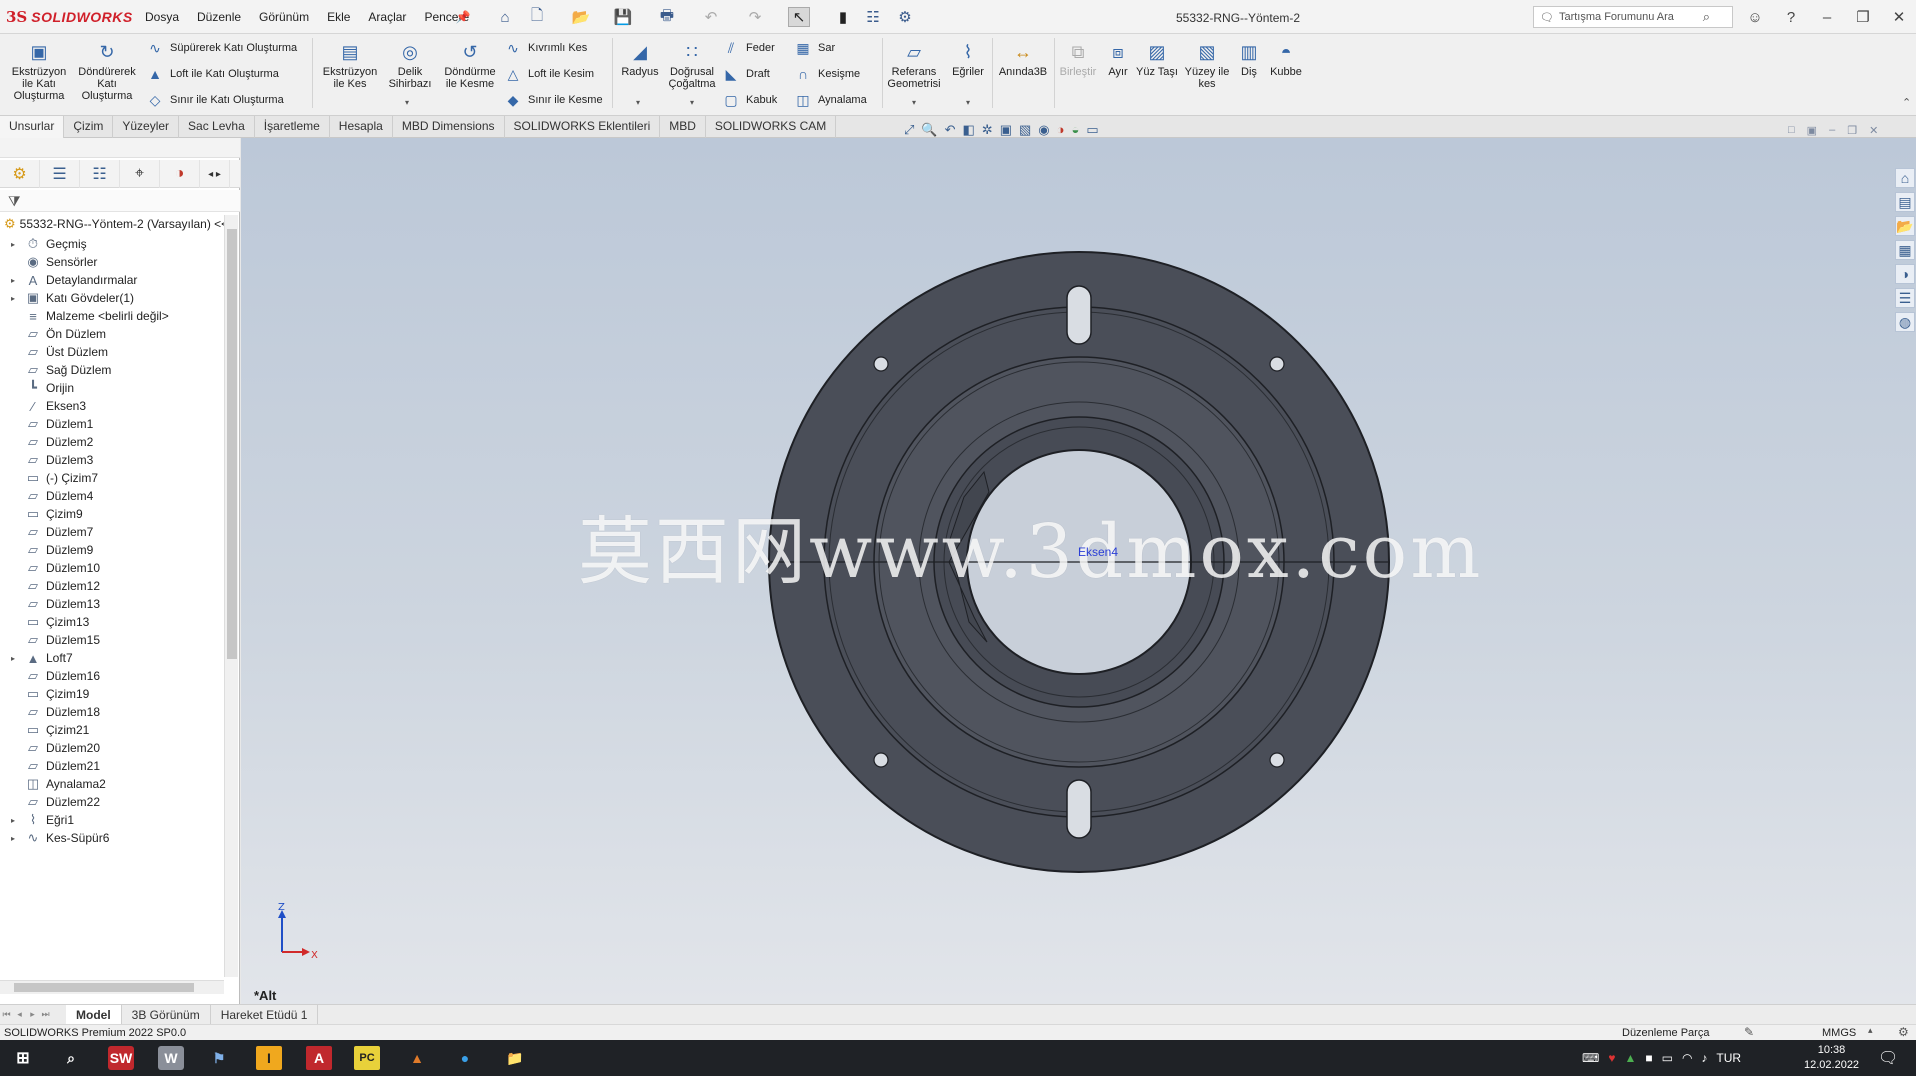  Describe the element at coordinates (112, 802) in the screenshot. I see `tree-item: ▱ Düzlem22` at that location.